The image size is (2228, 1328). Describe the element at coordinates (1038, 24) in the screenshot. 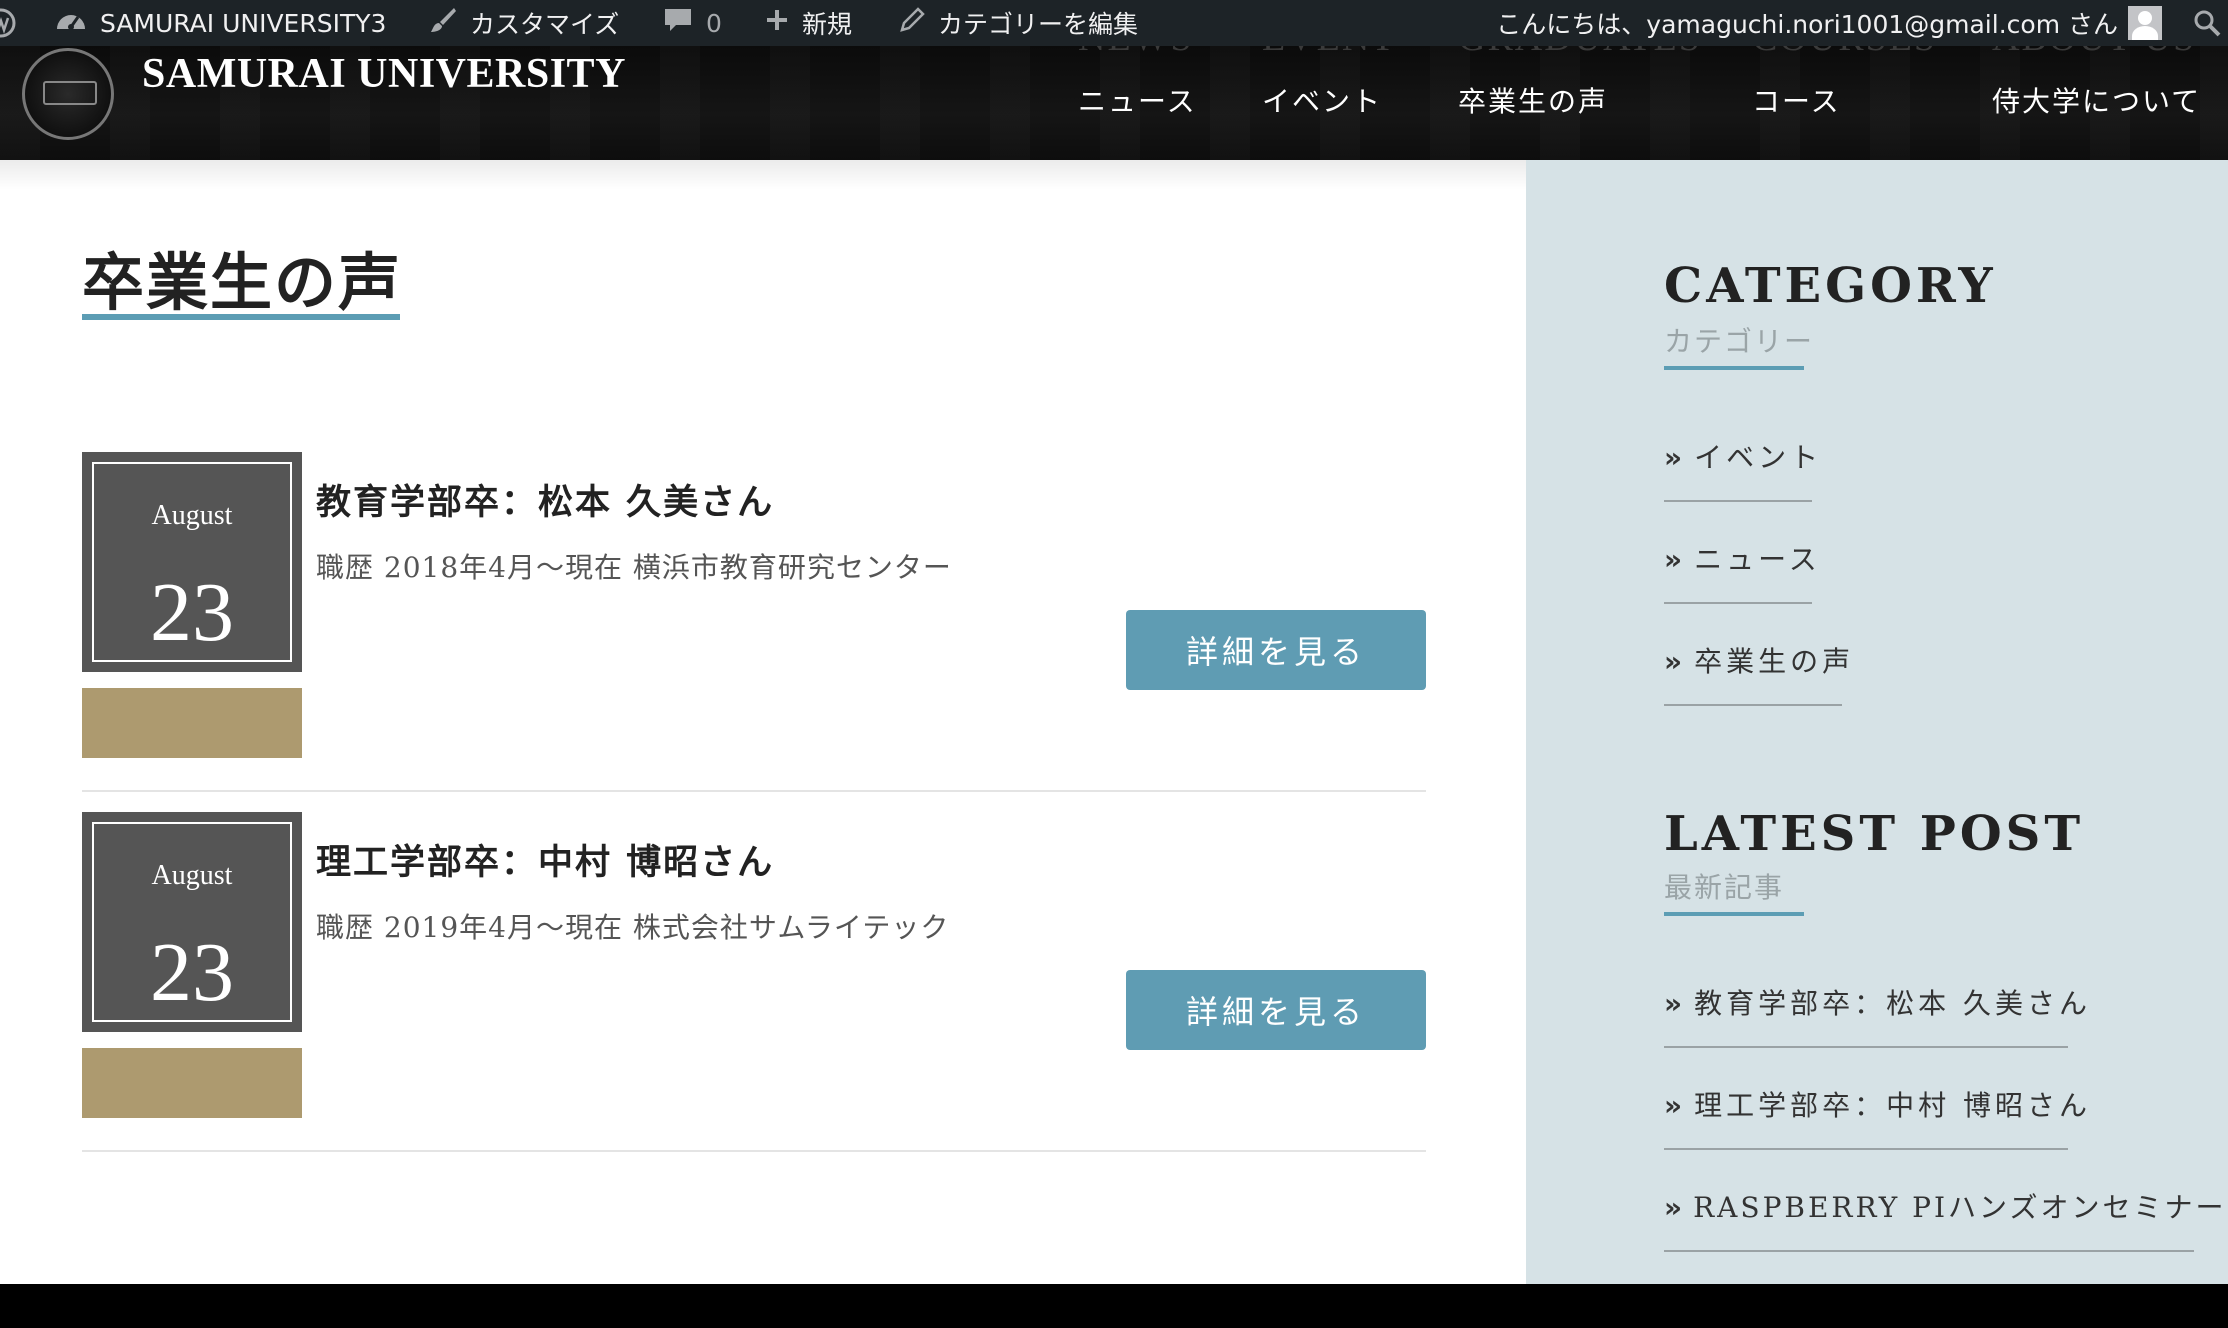

I see `edit-category-label: カテゴリーを編集` at that location.